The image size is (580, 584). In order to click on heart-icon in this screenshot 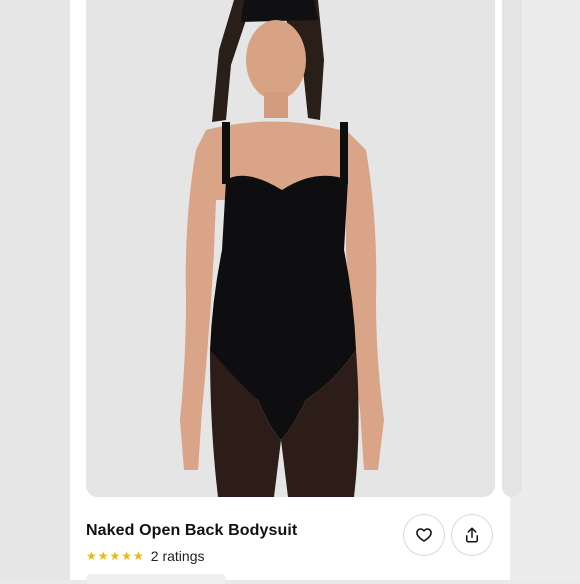, I will do `click(424, 535)`.